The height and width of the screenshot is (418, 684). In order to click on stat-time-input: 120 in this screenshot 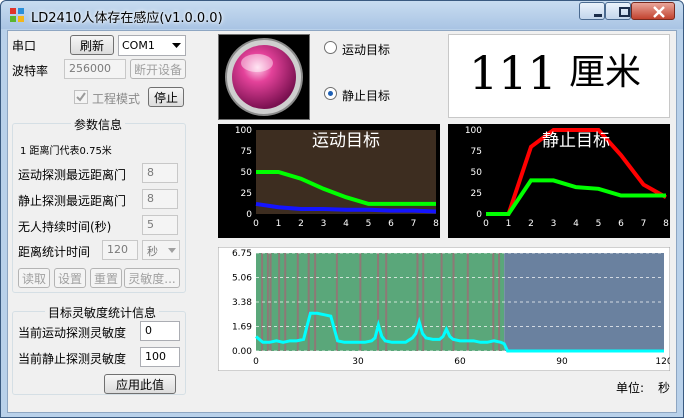, I will do `click(120, 250)`.